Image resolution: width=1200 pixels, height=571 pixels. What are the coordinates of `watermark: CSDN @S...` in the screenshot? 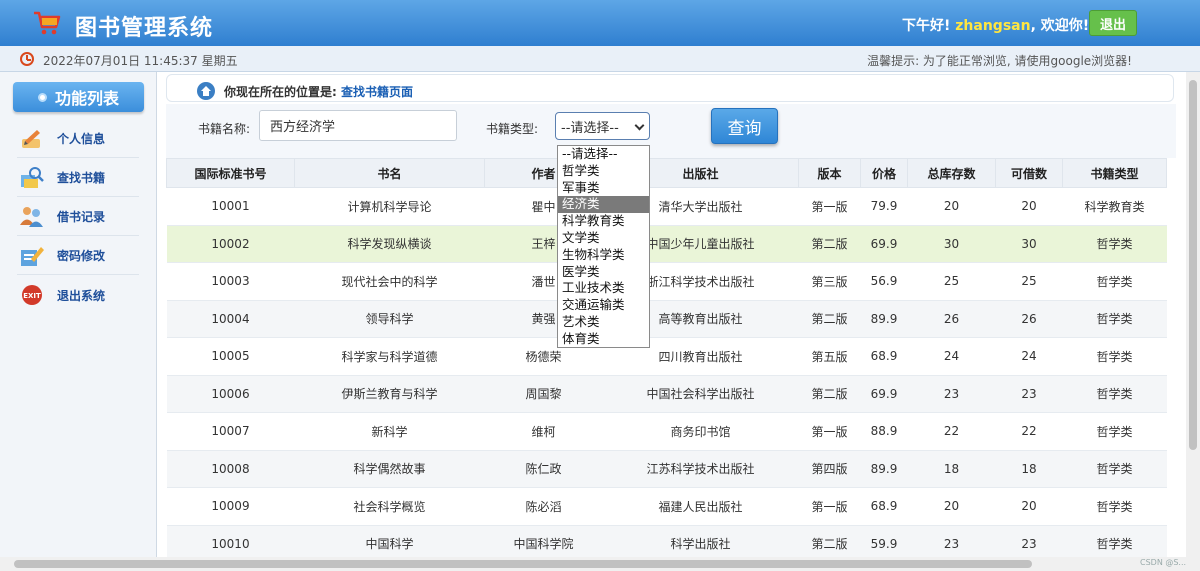 It's located at (1163, 562).